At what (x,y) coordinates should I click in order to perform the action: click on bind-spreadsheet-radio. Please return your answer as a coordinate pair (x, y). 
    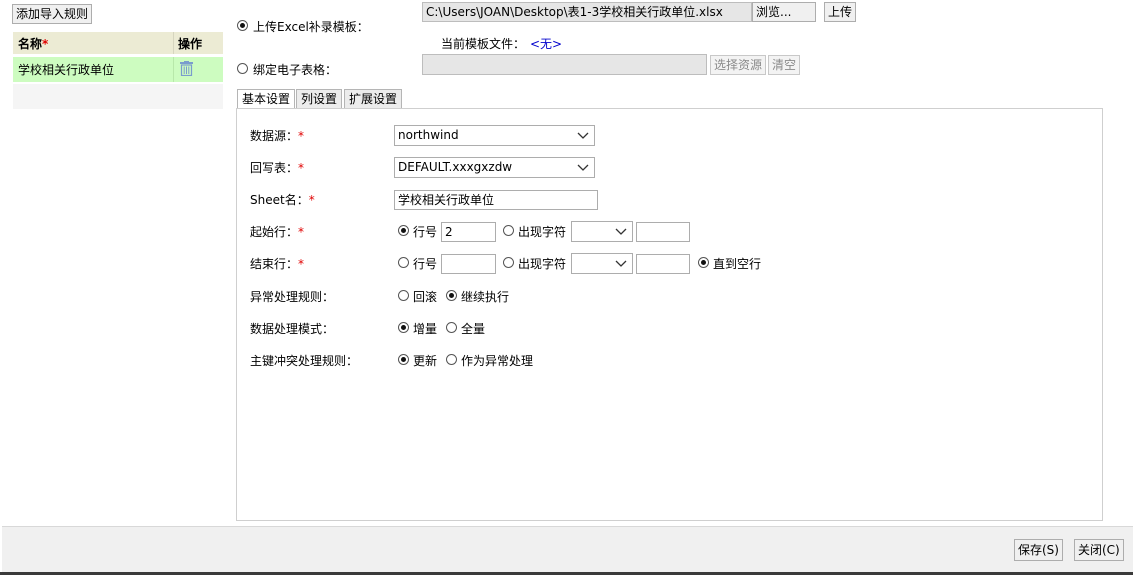
    Looking at the image, I should click on (242, 68).